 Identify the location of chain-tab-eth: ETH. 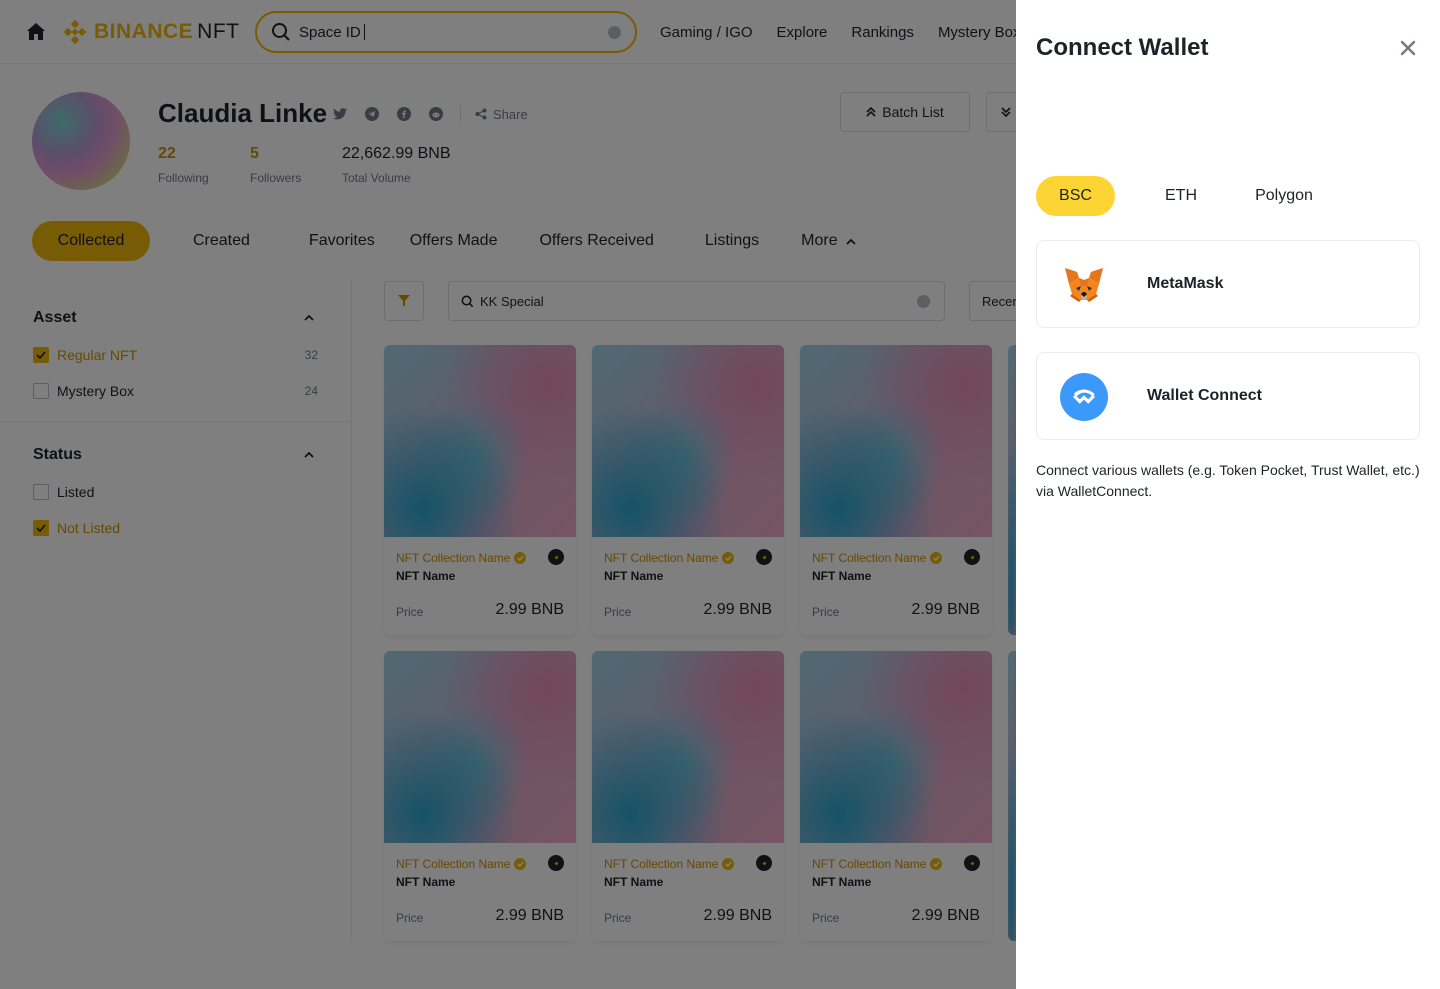
(1181, 196).